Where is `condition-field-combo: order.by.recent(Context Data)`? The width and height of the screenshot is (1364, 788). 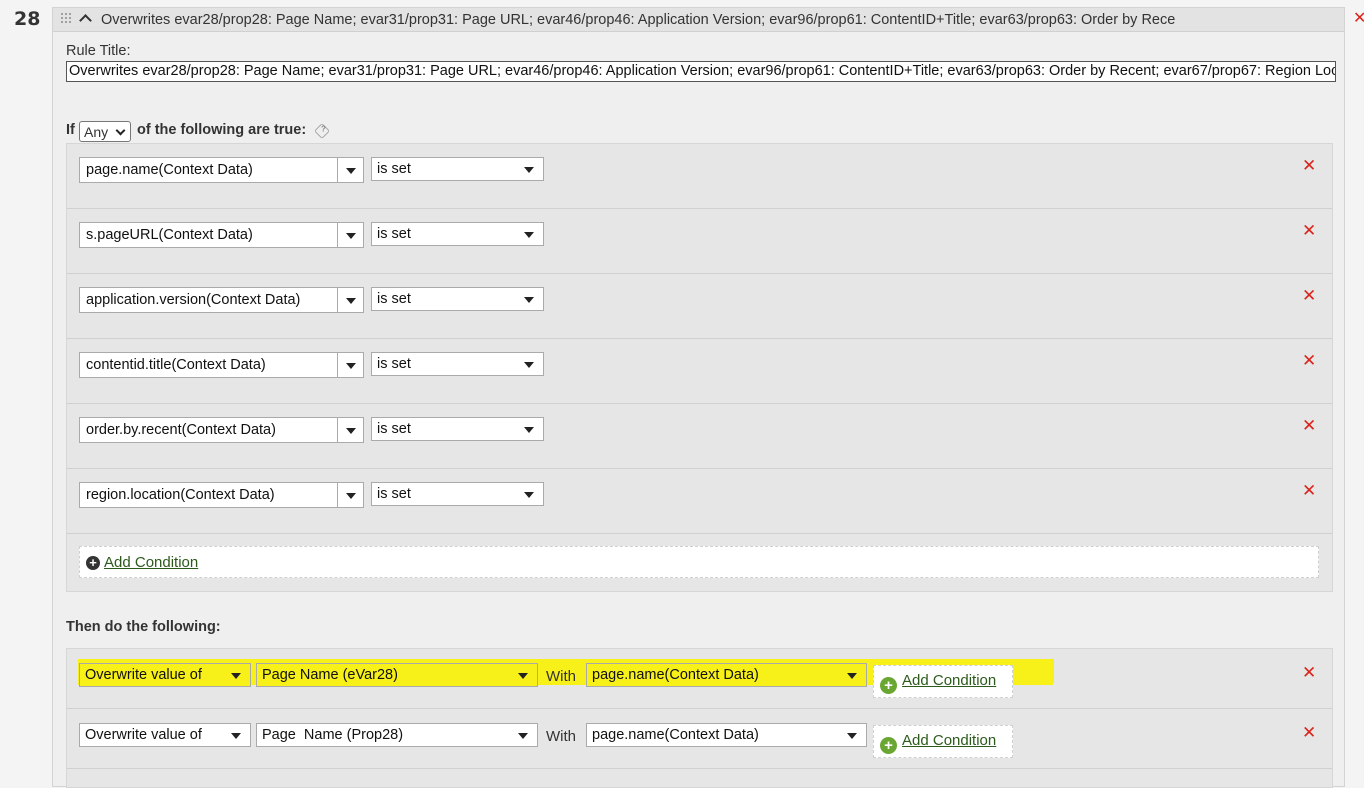 condition-field-combo: order.by.recent(Context Data) is located at coordinates (221, 430).